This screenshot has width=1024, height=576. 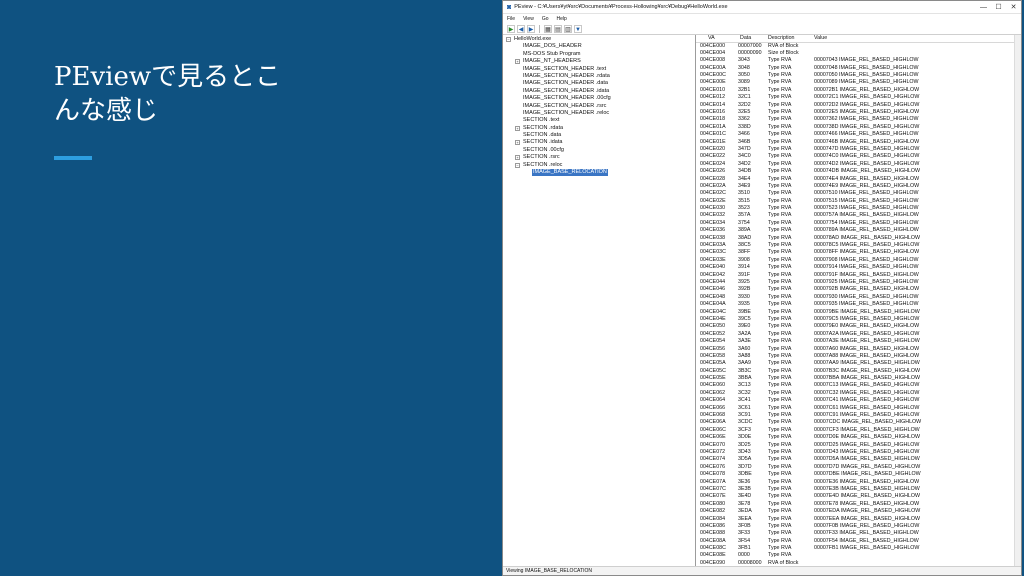 What do you see at coordinates (599, 39) in the screenshot?
I see `tree-node: − HelloWorld.exe` at bounding box center [599, 39].